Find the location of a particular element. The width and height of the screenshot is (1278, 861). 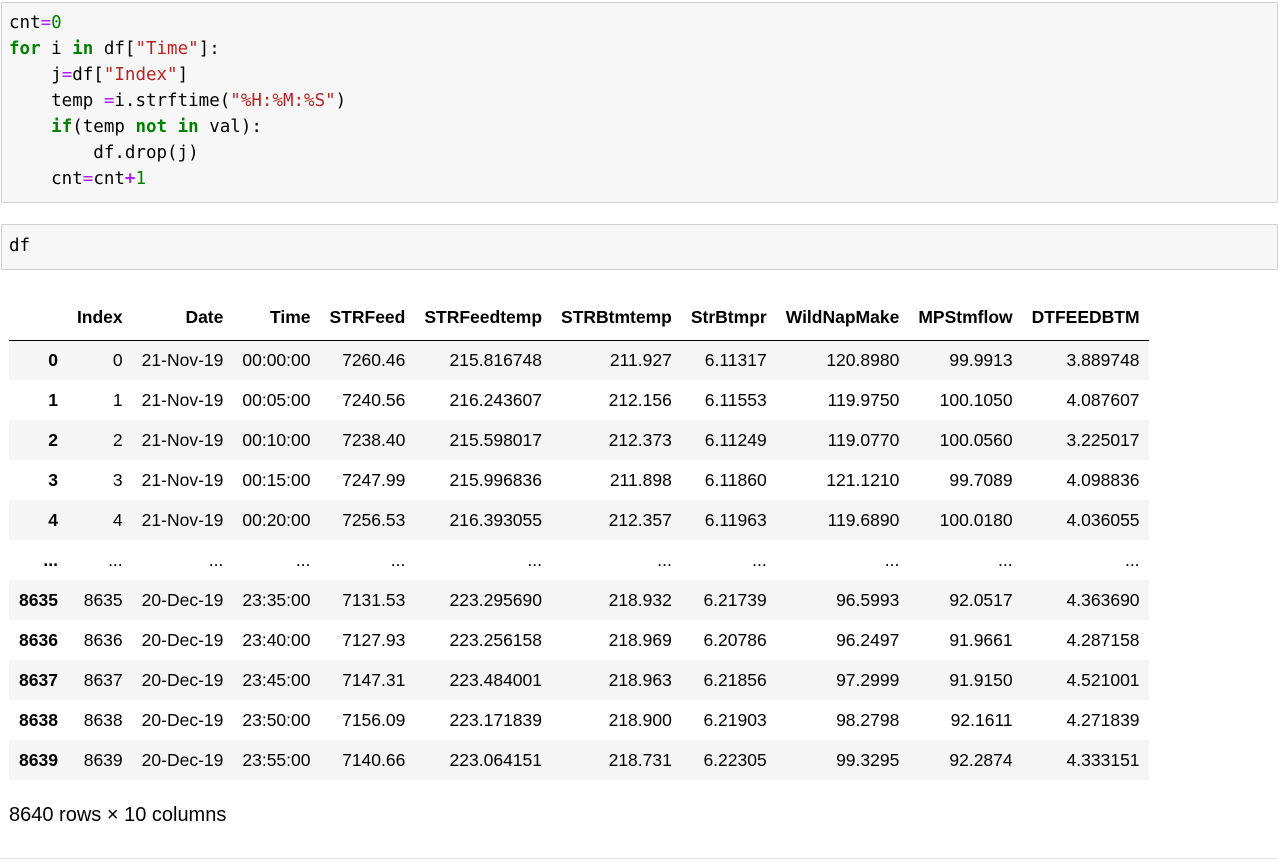

table-cell: 7260.46 is located at coordinates (374, 359).